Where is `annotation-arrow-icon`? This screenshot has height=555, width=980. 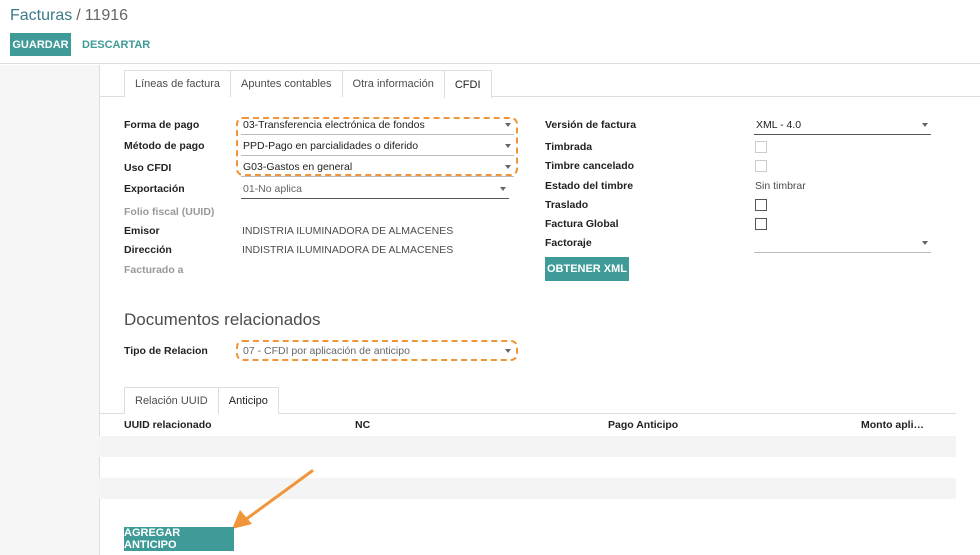 annotation-arrow-icon is located at coordinates (273, 499).